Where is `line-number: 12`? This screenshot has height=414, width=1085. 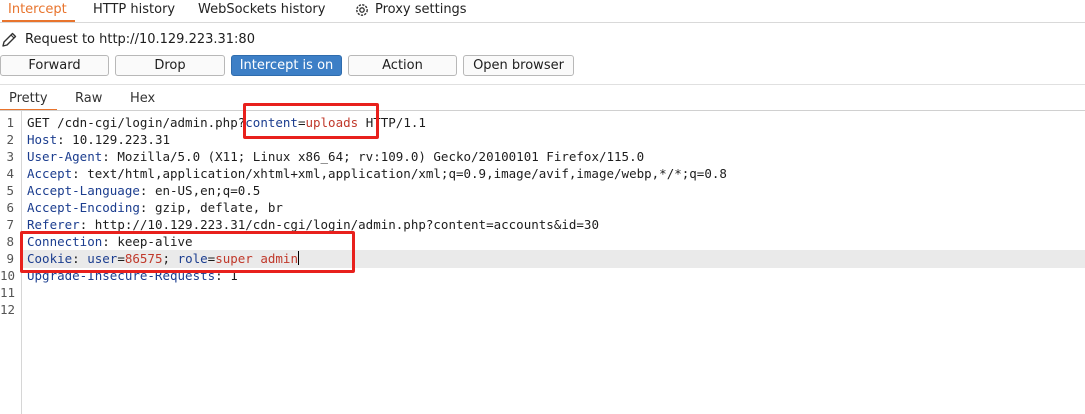 line-number: 12 is located at coordinates (8, 309).